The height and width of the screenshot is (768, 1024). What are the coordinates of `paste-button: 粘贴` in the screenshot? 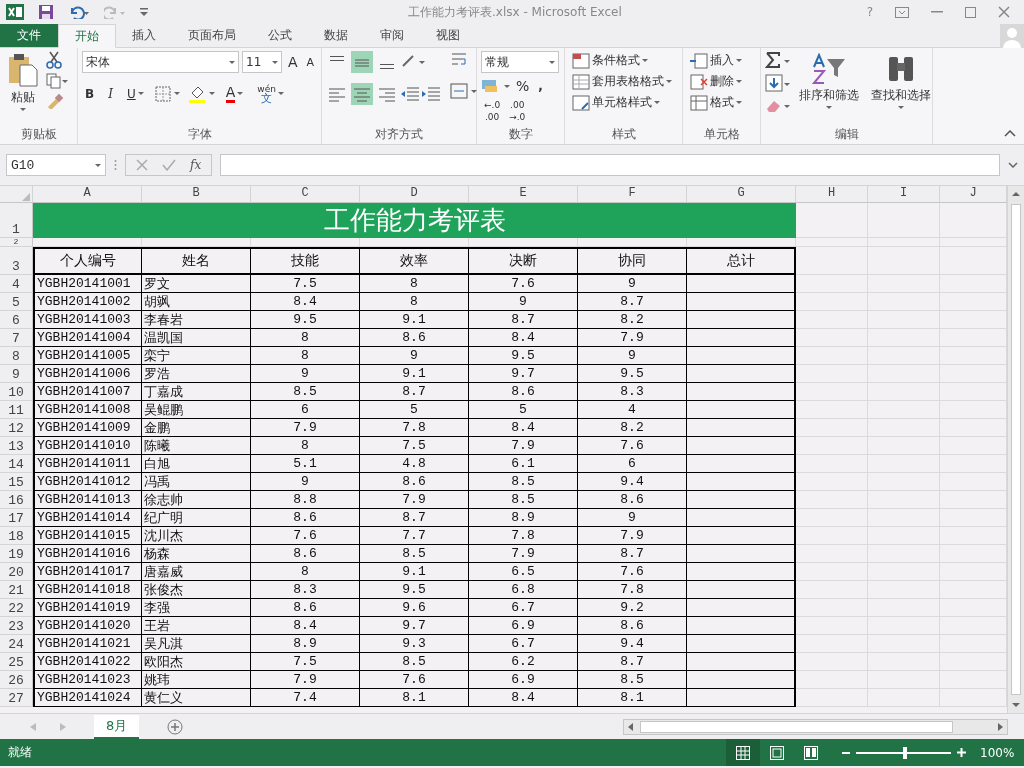 It's located at (23, 88).